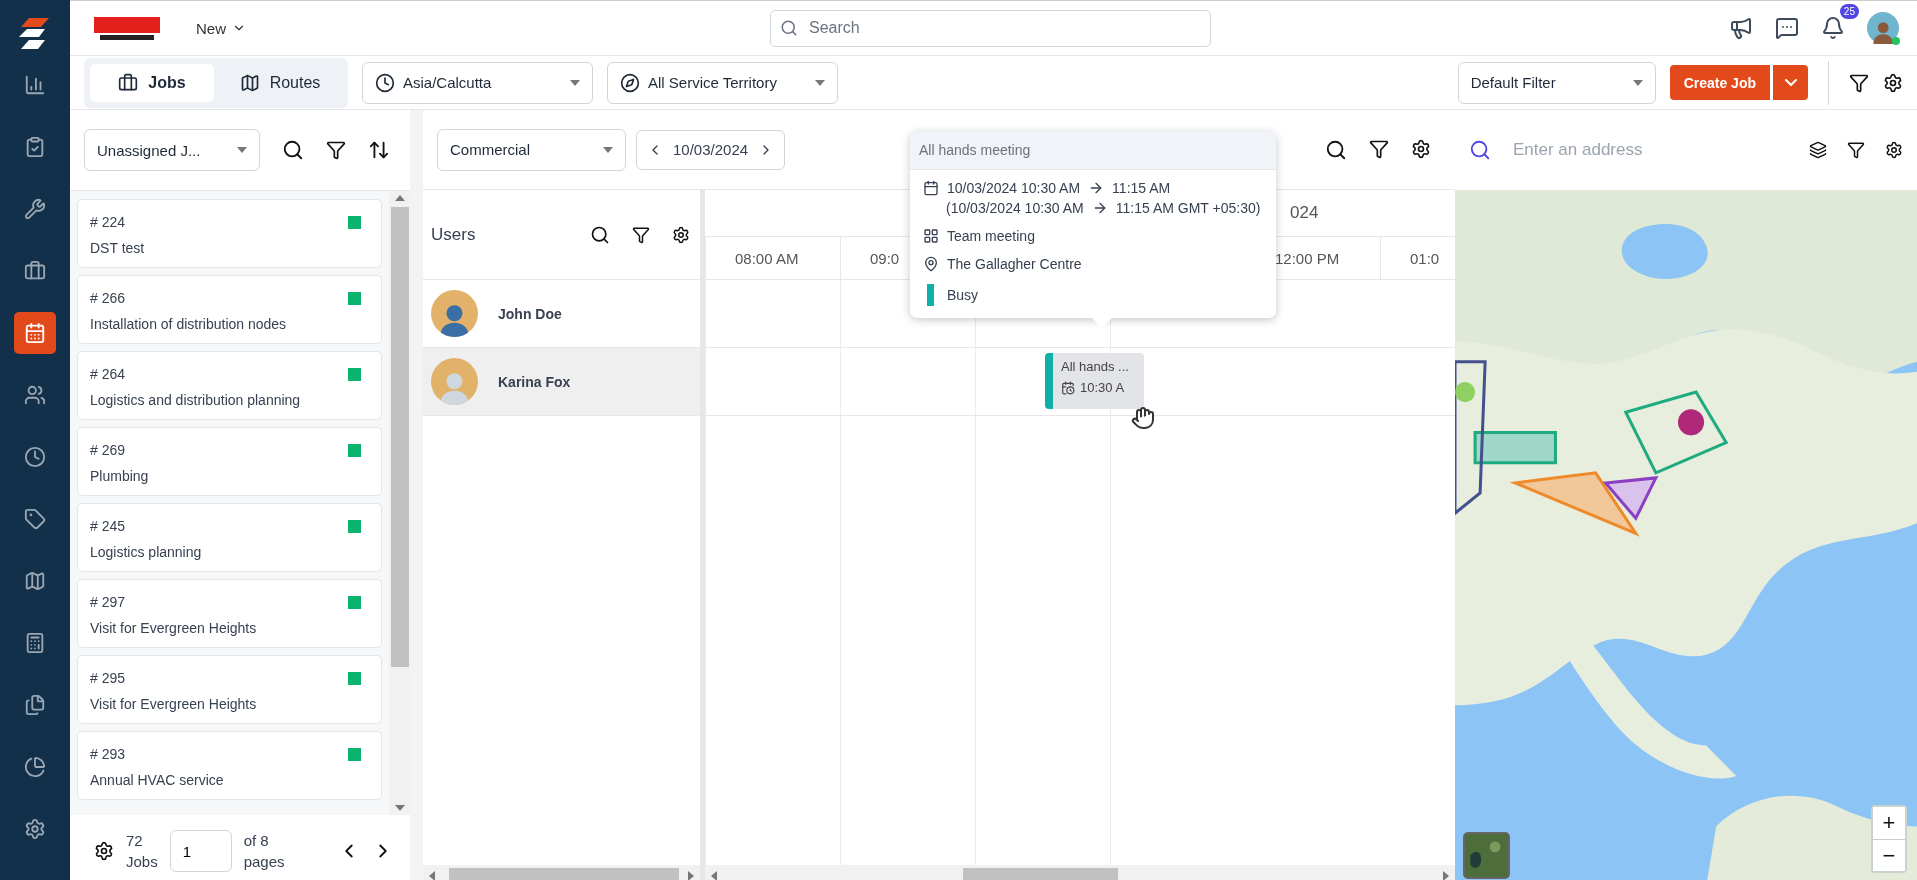  What do you see at coordinates (1719, 82) in the screenshot?
I see `create-job-button: Create Job` at bounding box center [1719, 82].